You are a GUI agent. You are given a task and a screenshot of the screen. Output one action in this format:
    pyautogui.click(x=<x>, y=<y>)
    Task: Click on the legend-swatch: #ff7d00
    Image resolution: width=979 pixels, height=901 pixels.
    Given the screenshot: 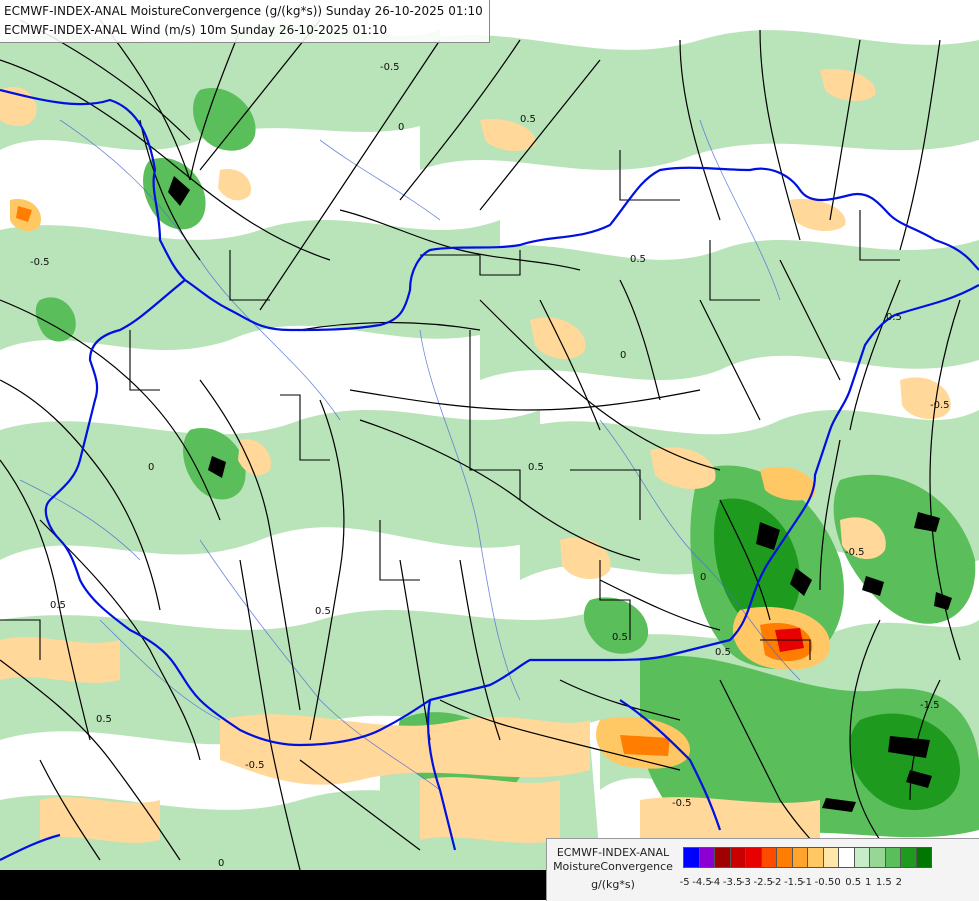 What is the action you would take?
    pyautogui.click(x=784, y=857)
    